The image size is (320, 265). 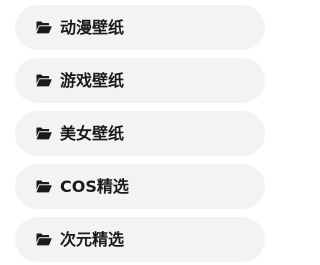 I want to click on menu-item-cos-picks: COS精选, so click(x=140, y=186).